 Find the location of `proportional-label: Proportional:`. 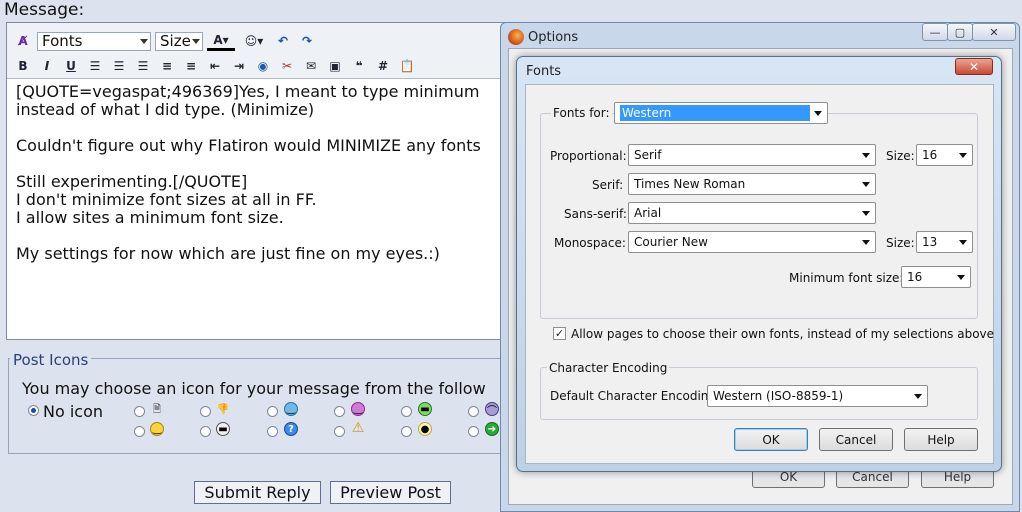

proportional-label: Proportional: is located at coordinates (588, 156).